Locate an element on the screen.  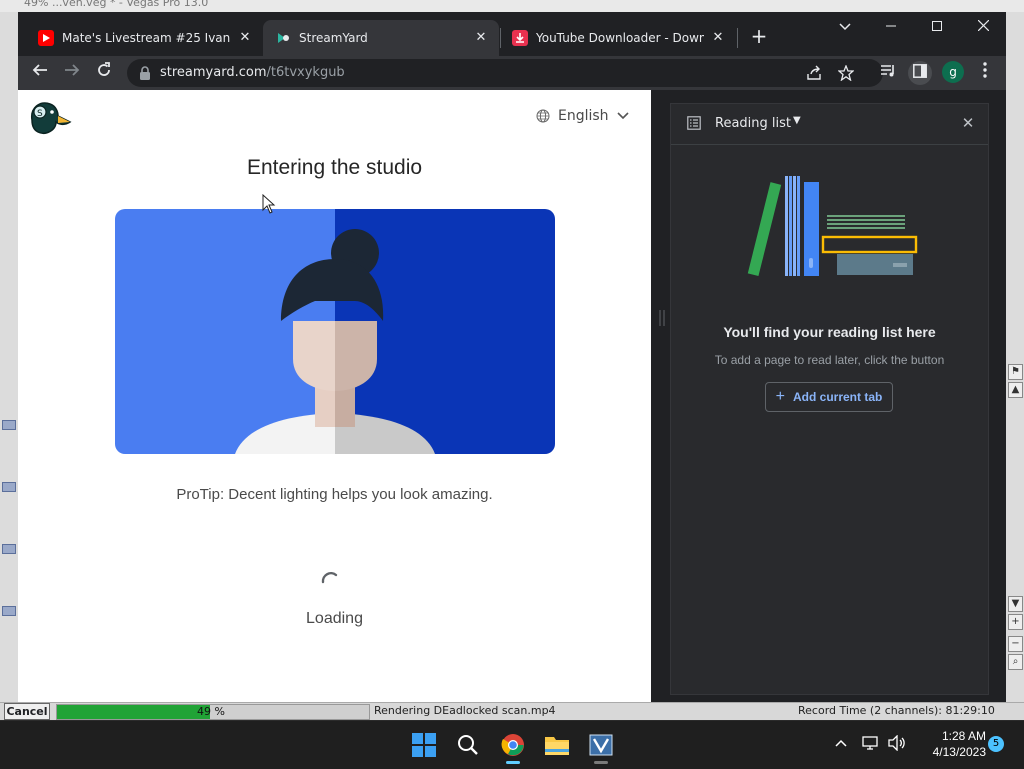
marker-icon: ⚑ is located at coordinates (1015, 372).